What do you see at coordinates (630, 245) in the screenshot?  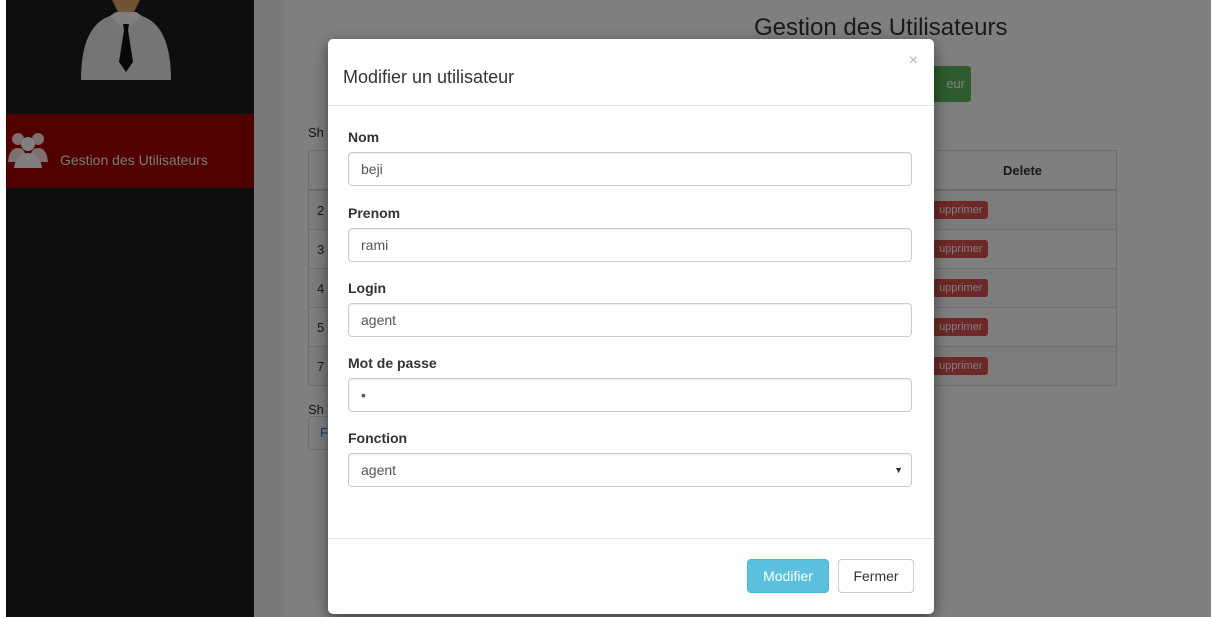 I see `prenom-field: rami` at bounding box center [630, 245].